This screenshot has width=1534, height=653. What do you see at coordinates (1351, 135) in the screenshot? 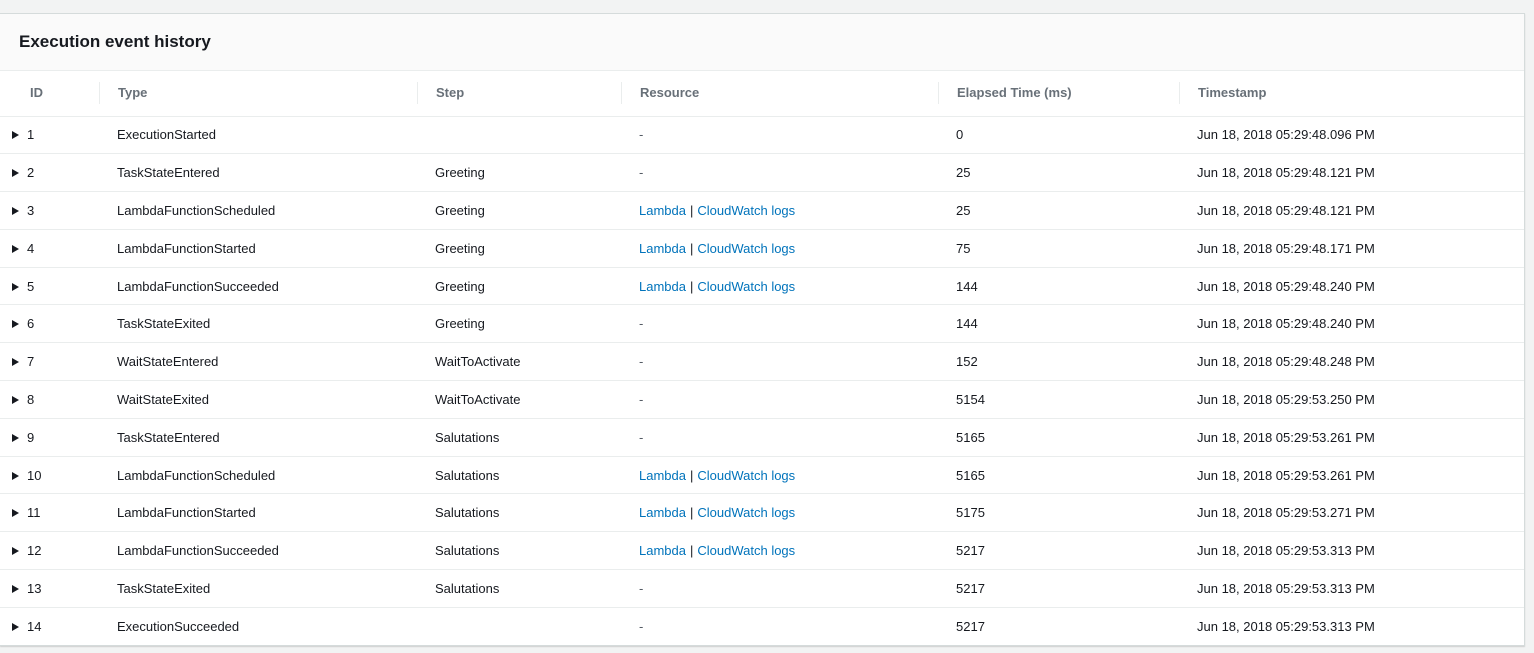
I see `timestamp-cell: Jun 18, 2018 05:29:48.096 PM` at bounding box center [1351, 135].